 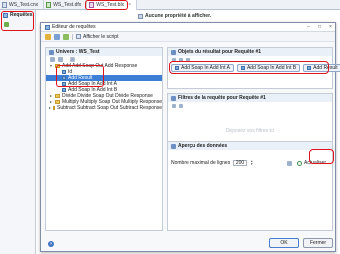 What do you see at coordinates (250, 146) in the screenshot?
I see `data-preview-header: Aperçu des données` at bounding box center [250, 146].